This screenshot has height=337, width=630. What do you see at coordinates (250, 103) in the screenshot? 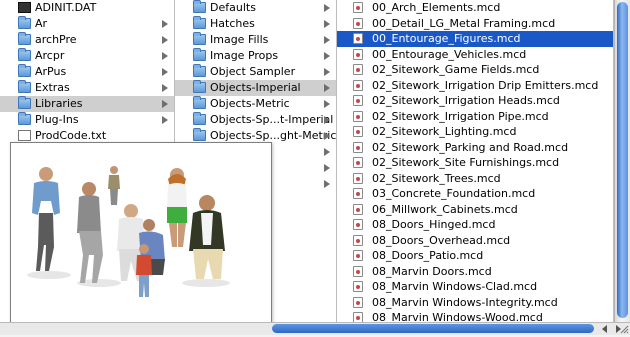
I see `item-label: Objects-Metric` at bounding box center [250, 103].